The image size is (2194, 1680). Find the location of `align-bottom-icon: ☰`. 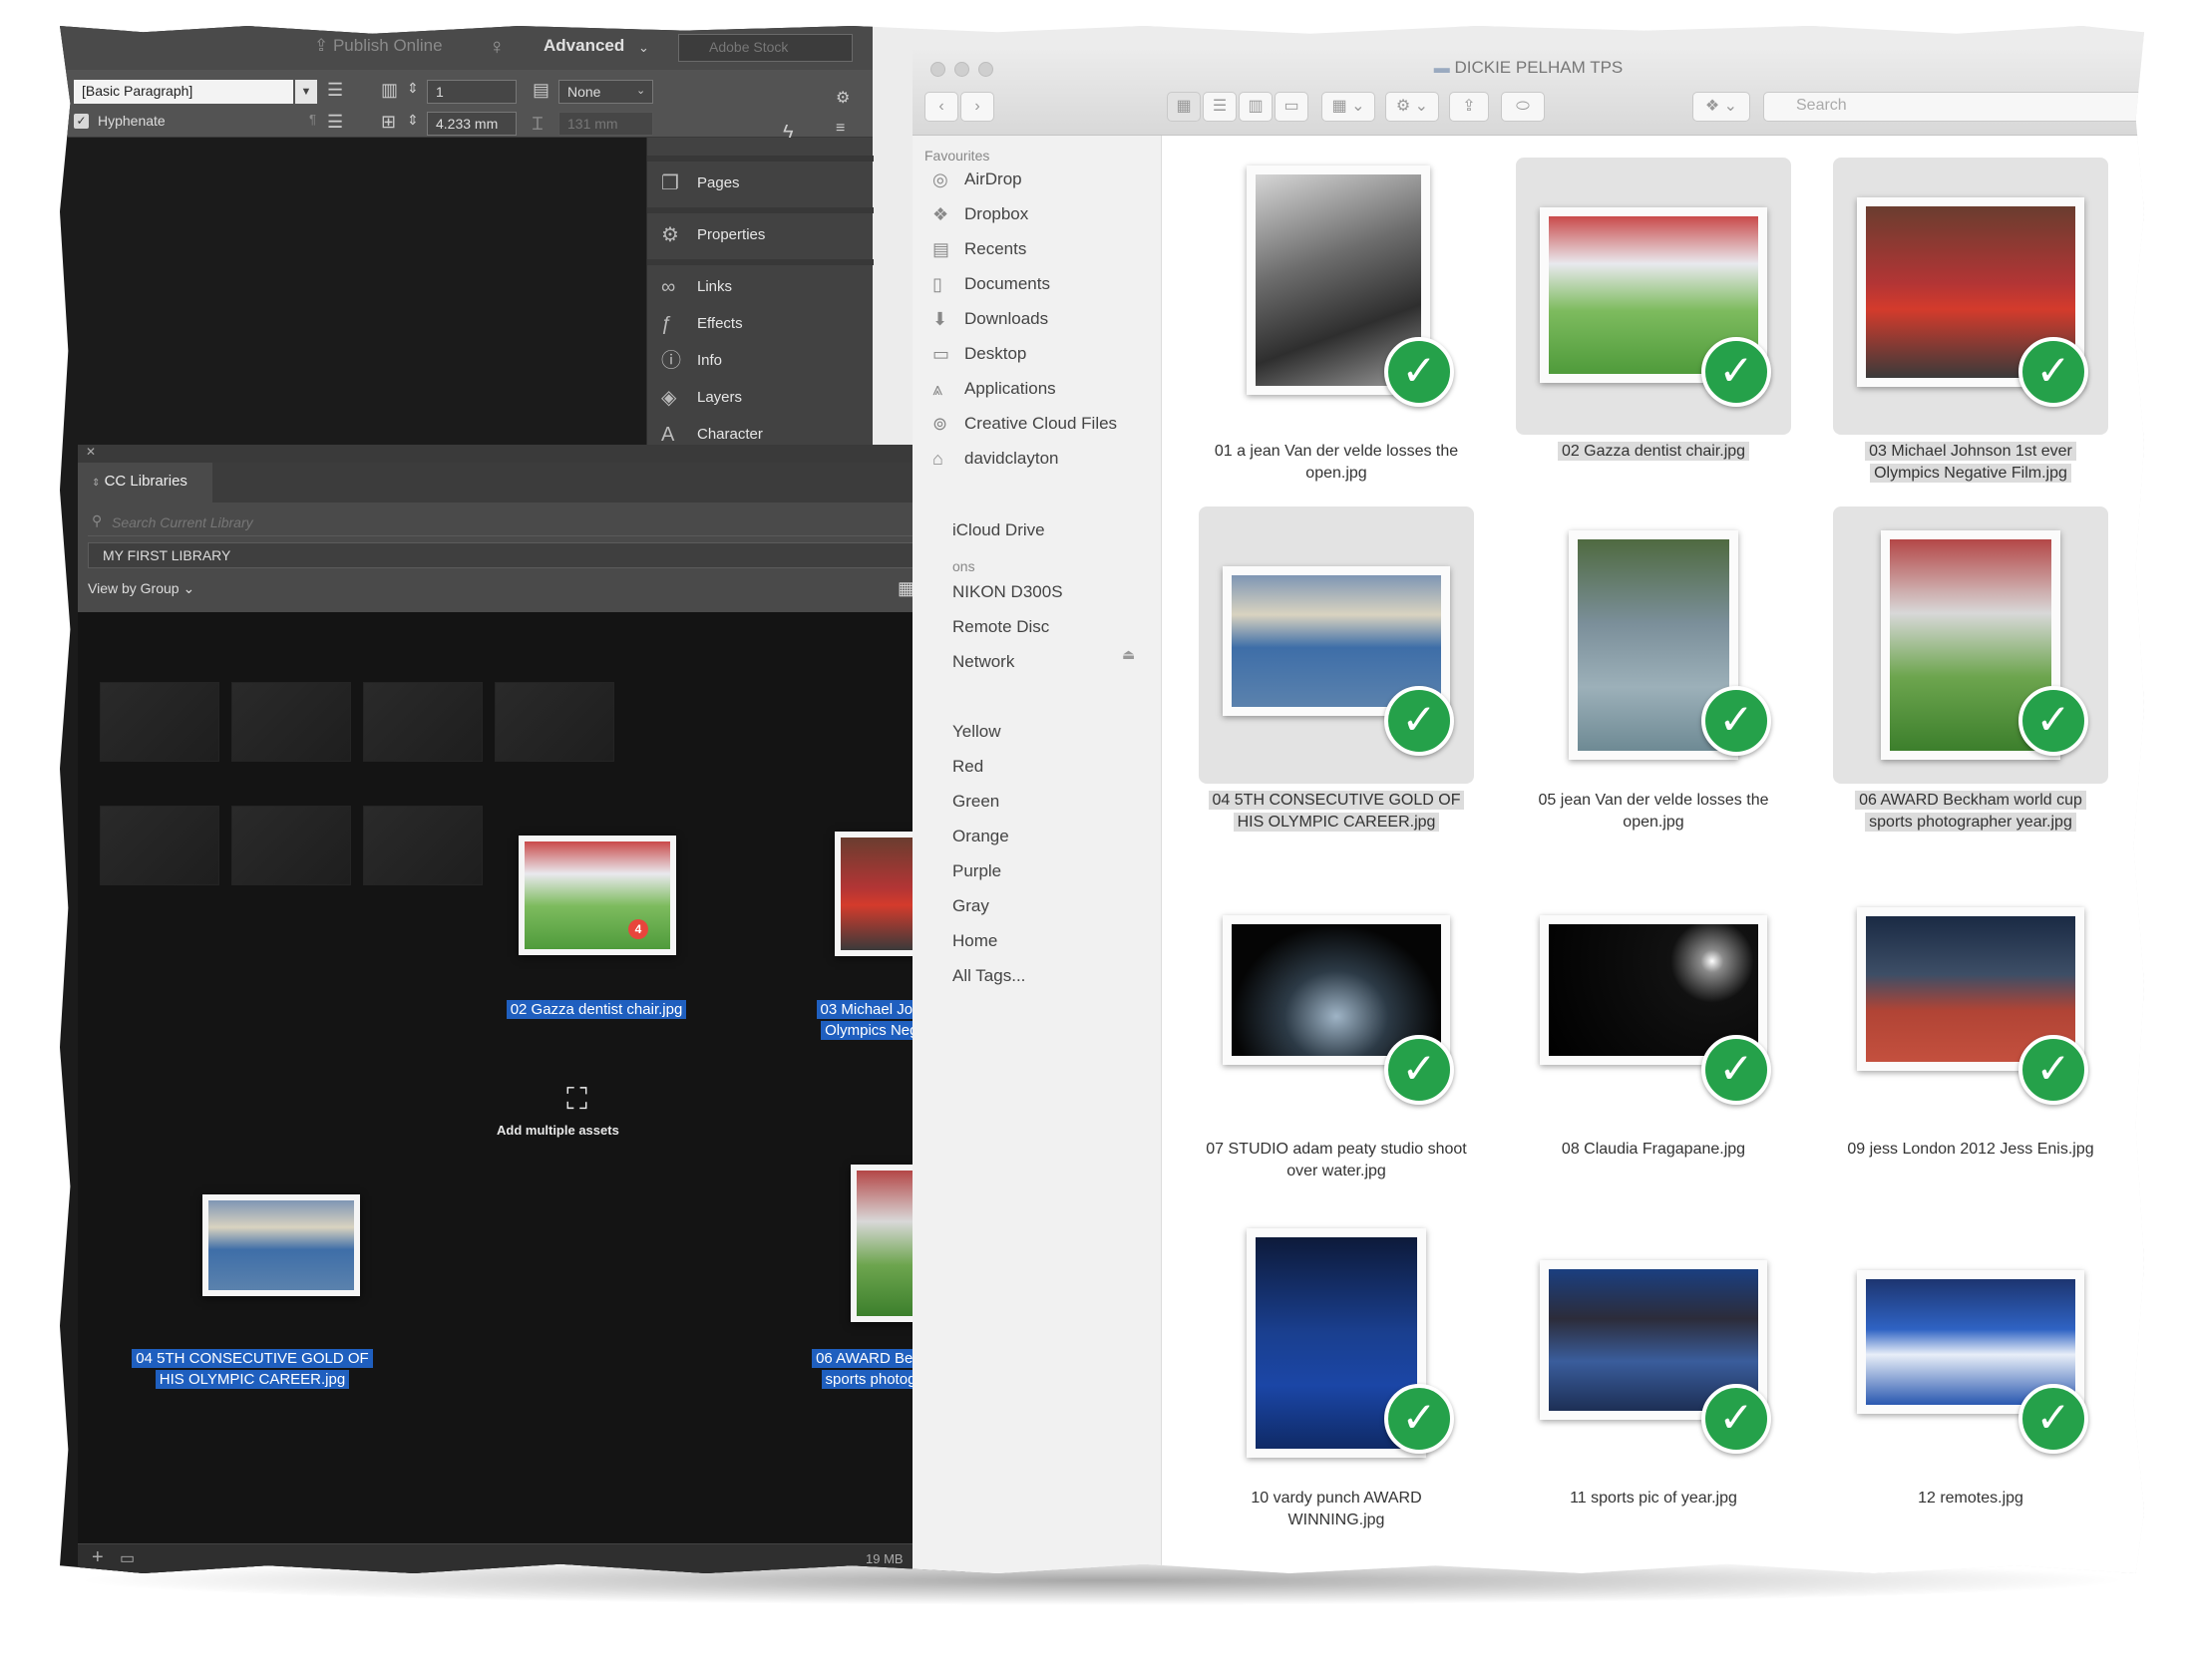

align-bottom-icon: ☰ is located at coordinates (335, 122).